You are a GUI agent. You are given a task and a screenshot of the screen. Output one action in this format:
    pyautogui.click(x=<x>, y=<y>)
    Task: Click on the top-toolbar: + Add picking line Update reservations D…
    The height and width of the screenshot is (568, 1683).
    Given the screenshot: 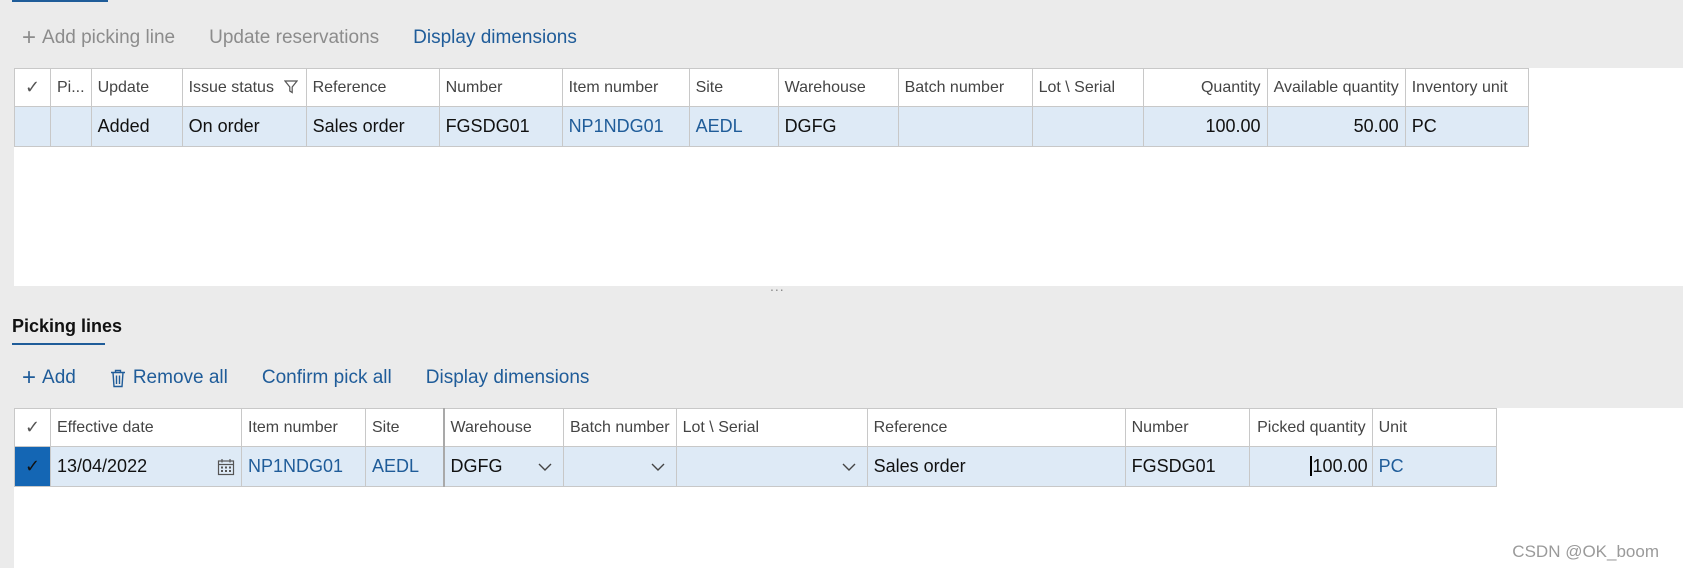 What is the action you would take?
    pyautogui.click(x=316, y=38)
    